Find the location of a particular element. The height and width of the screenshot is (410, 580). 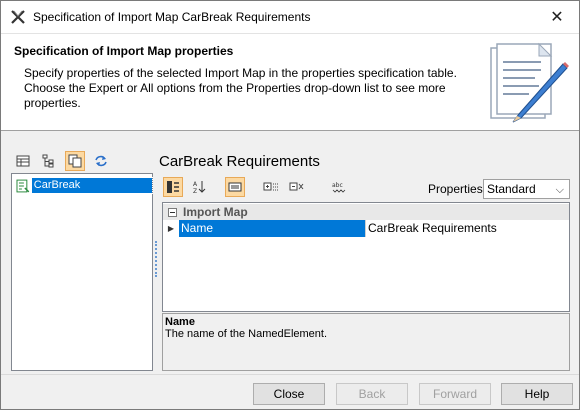

button-bar: Close Back Forward Help is located at coordinates (290, 391).